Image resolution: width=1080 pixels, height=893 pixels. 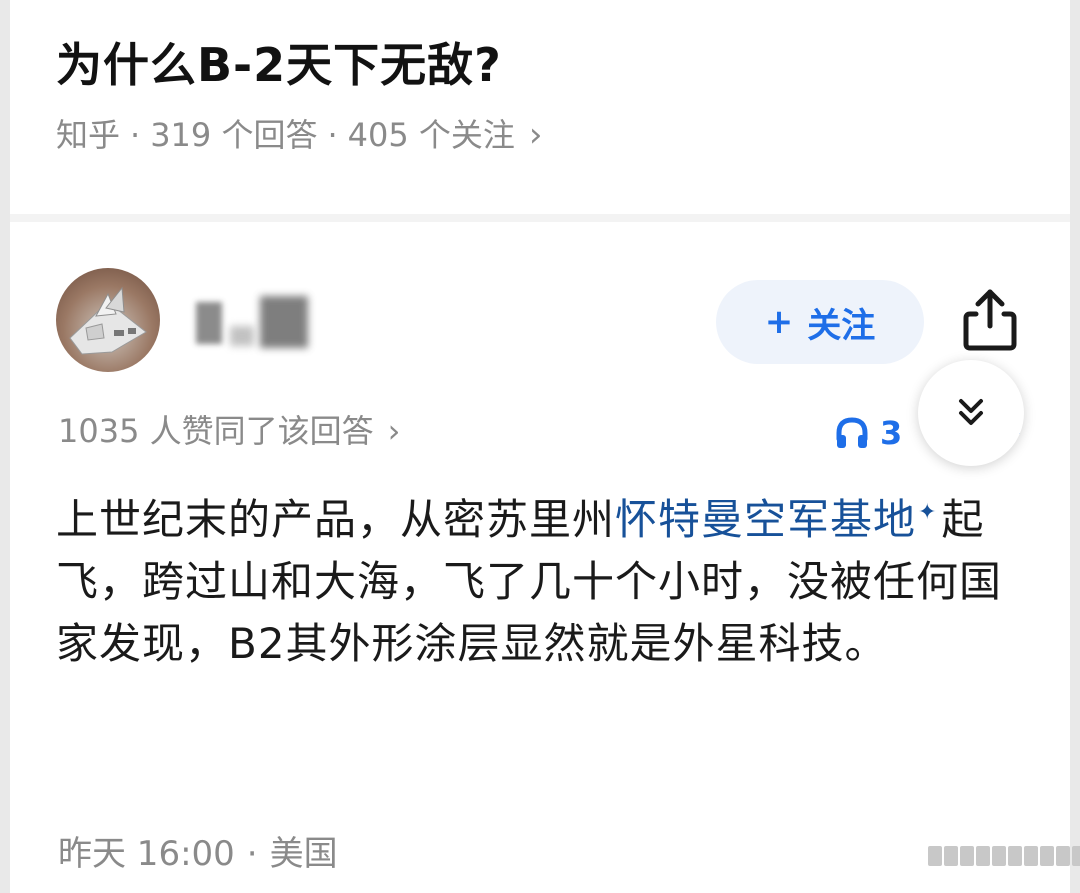 What do you see at coordinates (990, 320) in the screenshot?
I see `share-icon` at bounding box center [990, 320].